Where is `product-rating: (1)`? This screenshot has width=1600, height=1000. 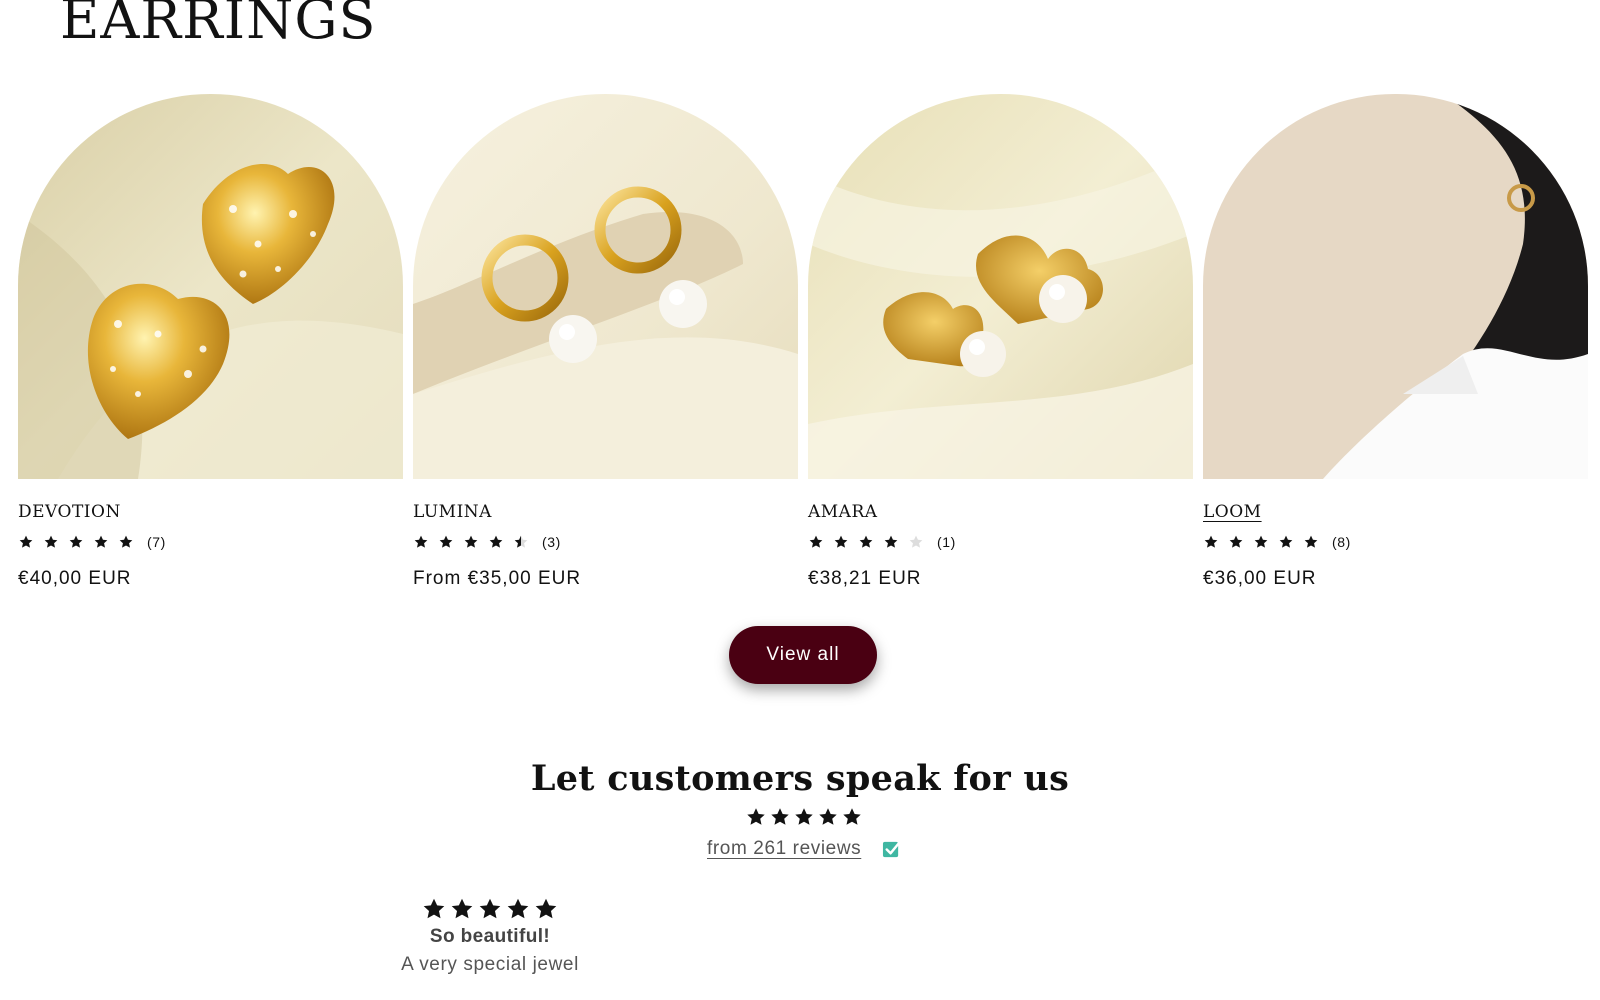
product-rating: (1) is located at coordinates (882, 542).